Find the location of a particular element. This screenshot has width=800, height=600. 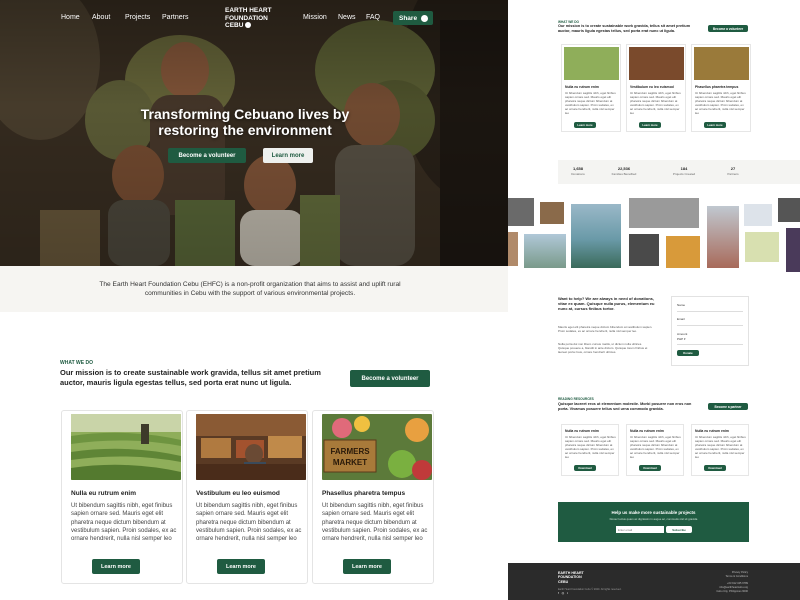

stat-projects: 184 Projects Created is located at coordinates (684, 171).